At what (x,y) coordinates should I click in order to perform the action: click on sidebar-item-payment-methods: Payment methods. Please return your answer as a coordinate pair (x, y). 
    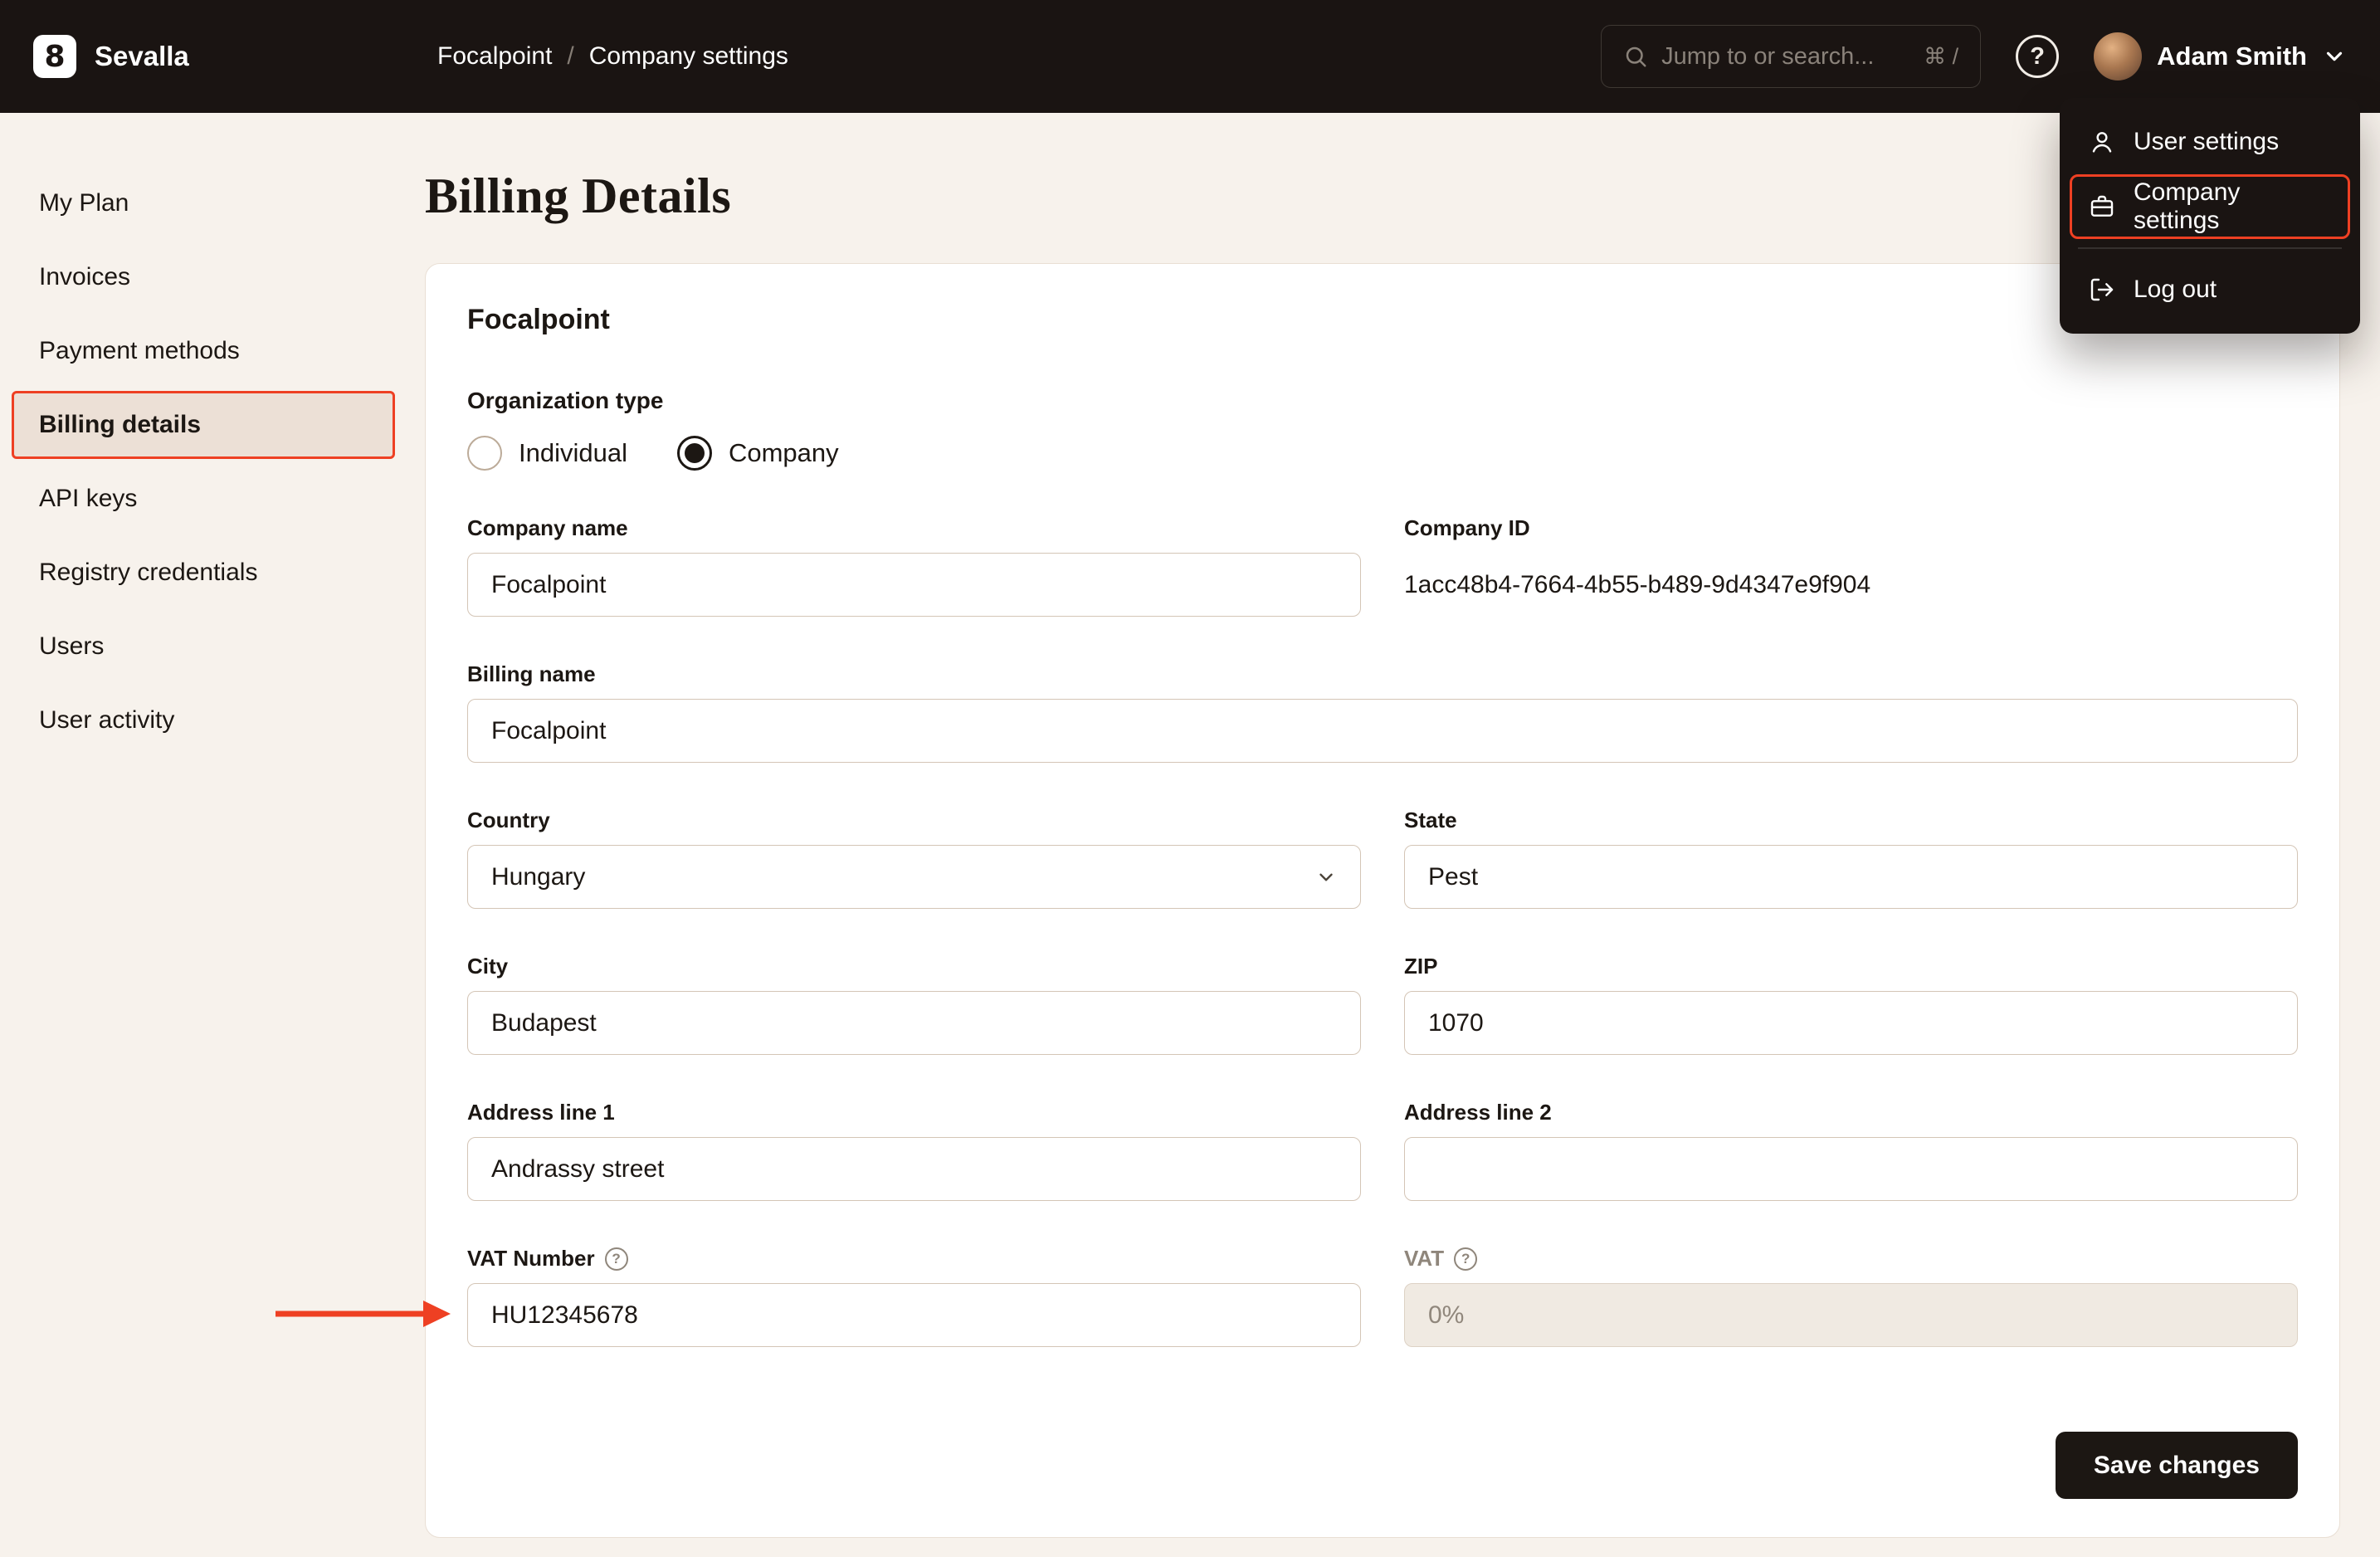
    Looking at the image, I should click on (203, 351).